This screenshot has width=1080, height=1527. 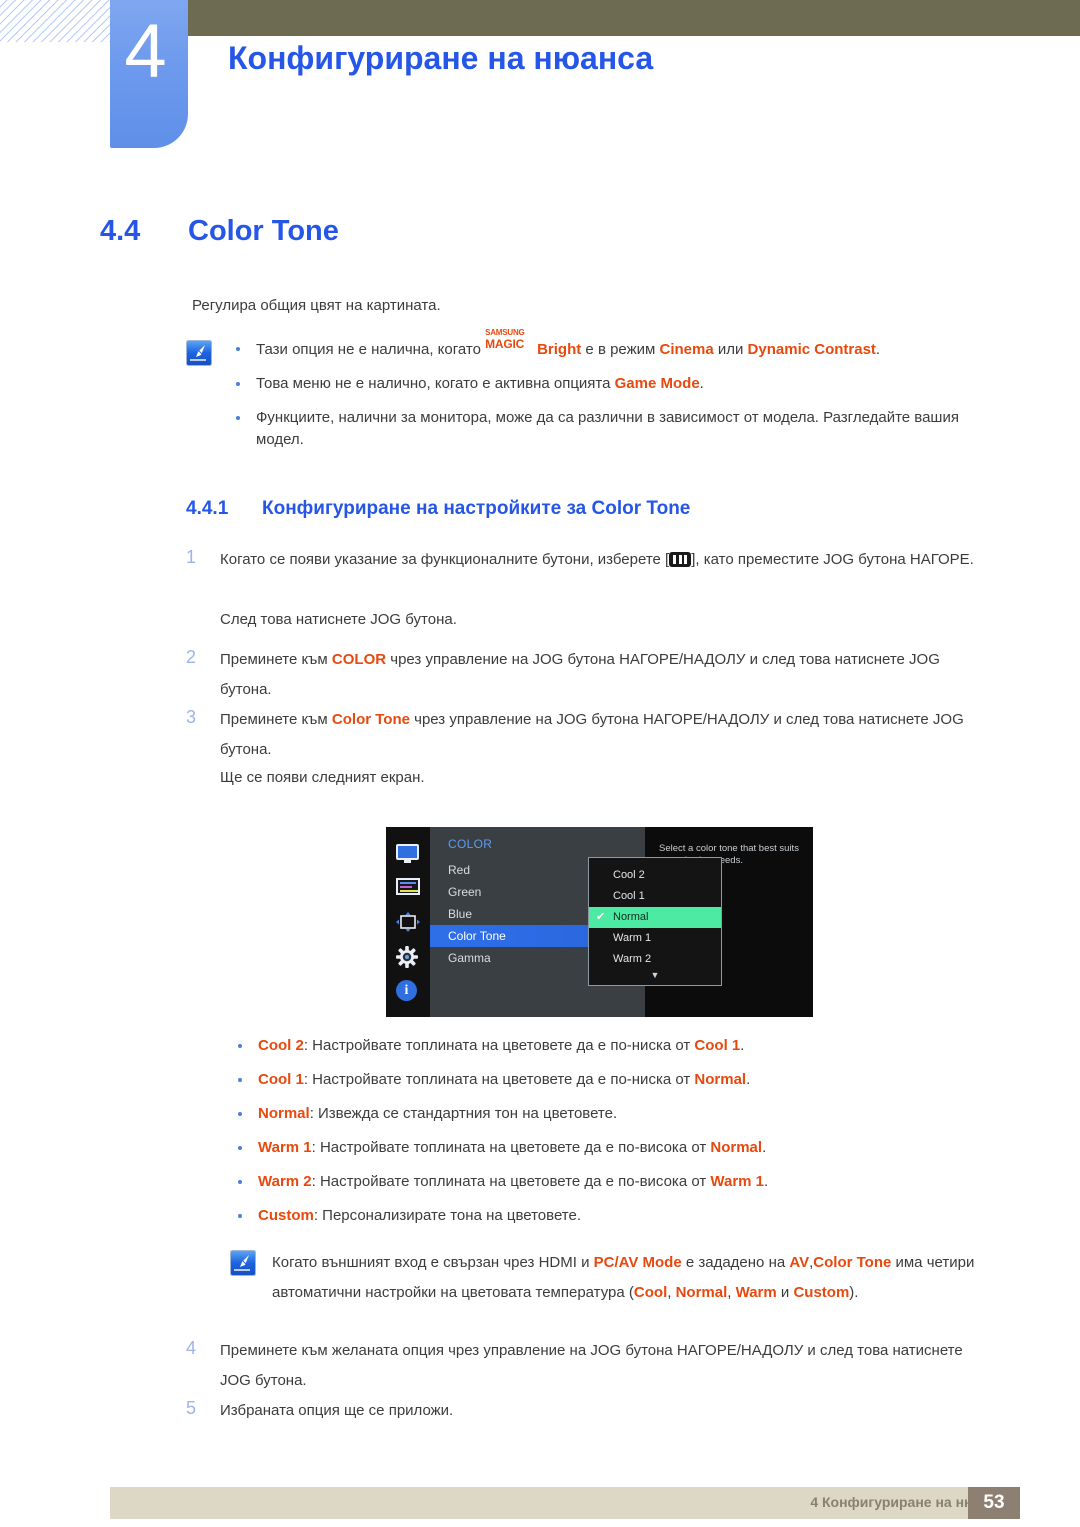 I want to click on subsection-number: 4.4.1, so click(x=207, y=508).